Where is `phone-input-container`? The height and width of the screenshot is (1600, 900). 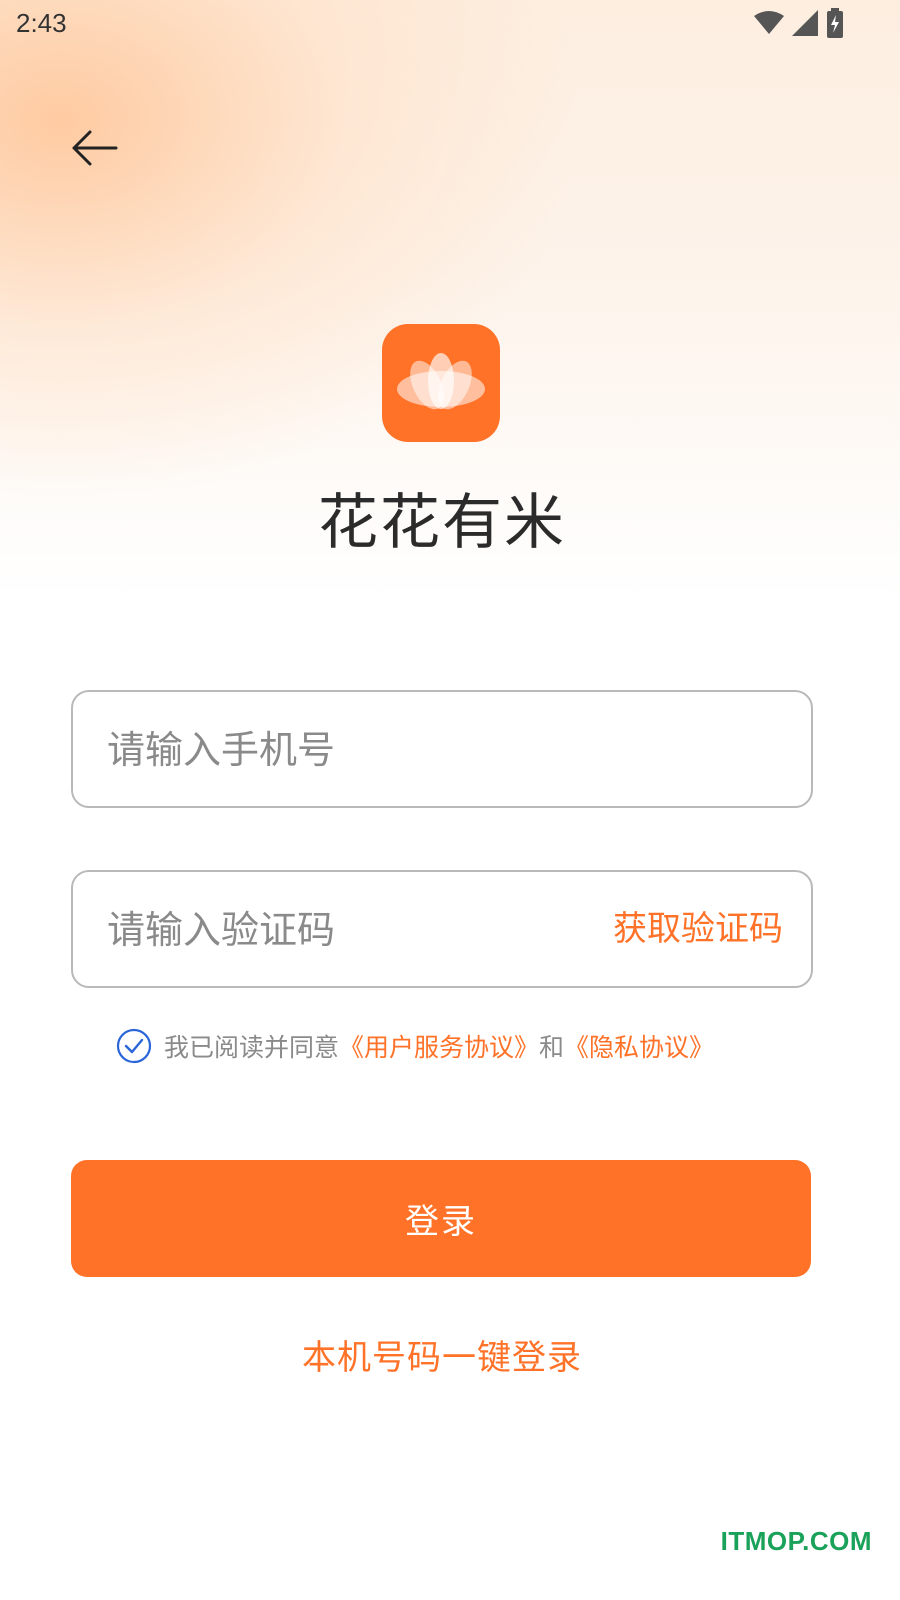 phone-input-container is located at coordinates (442, 749).